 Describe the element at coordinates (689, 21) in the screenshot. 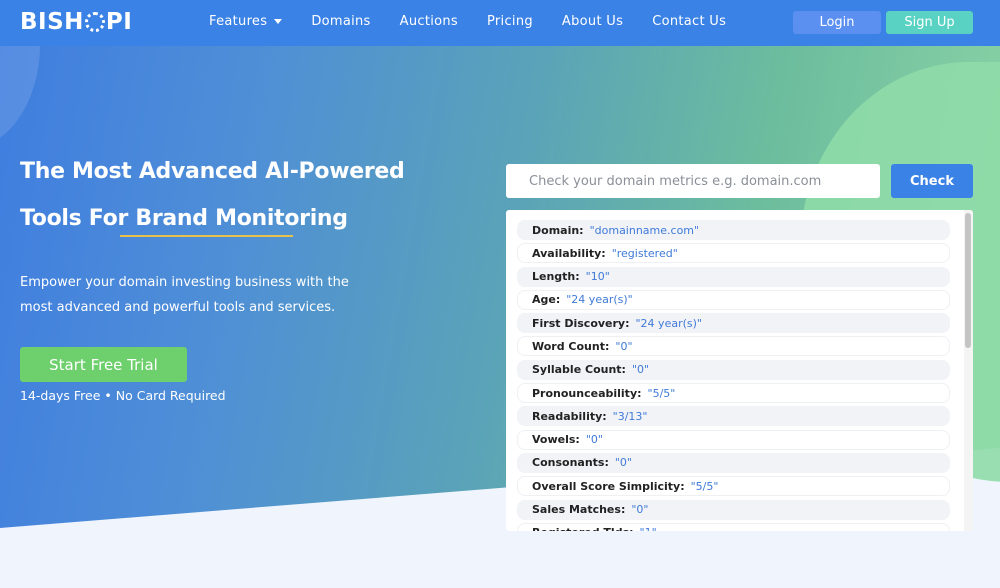

I see `nav-link-contact-us: Contact Us` at that location.